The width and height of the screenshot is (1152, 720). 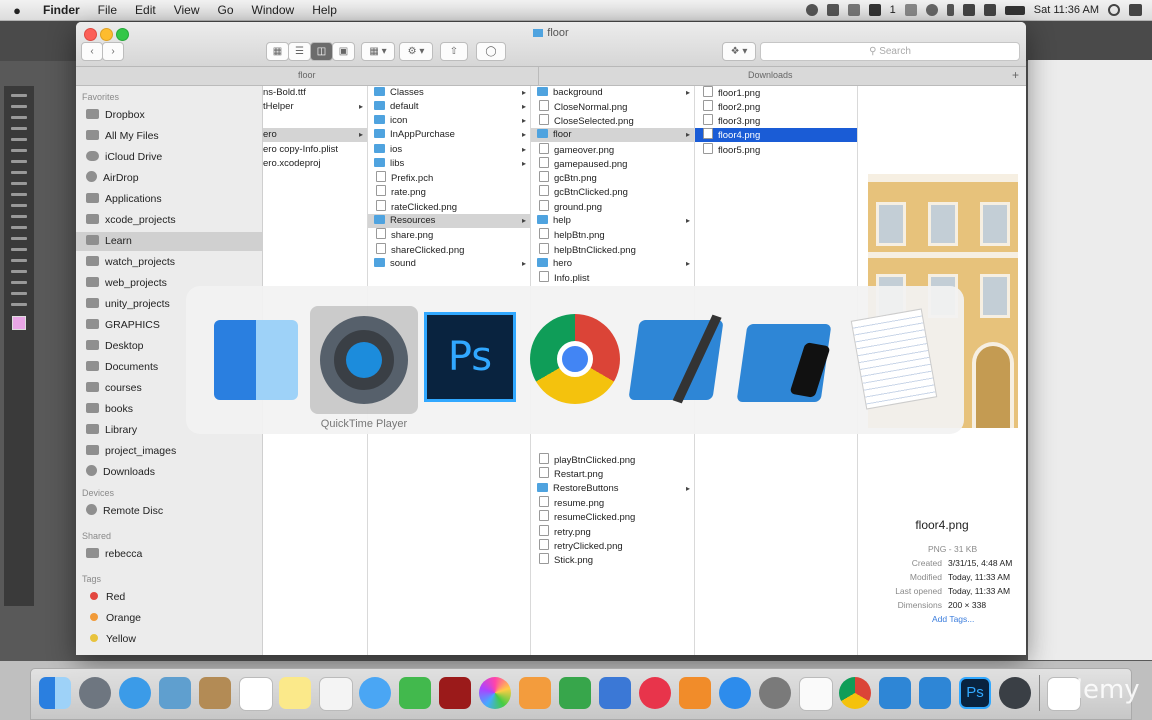 What do you see at coordinates (615, 693) in the screenshot?
I see `keynote-dock-icon` at bounding box center [615, 693].